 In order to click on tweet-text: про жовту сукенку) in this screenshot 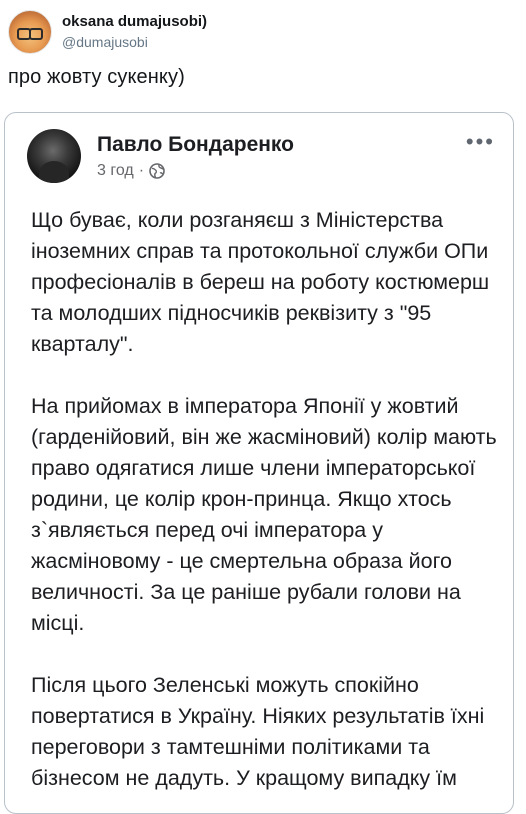, I will do `click(96, 77)`.